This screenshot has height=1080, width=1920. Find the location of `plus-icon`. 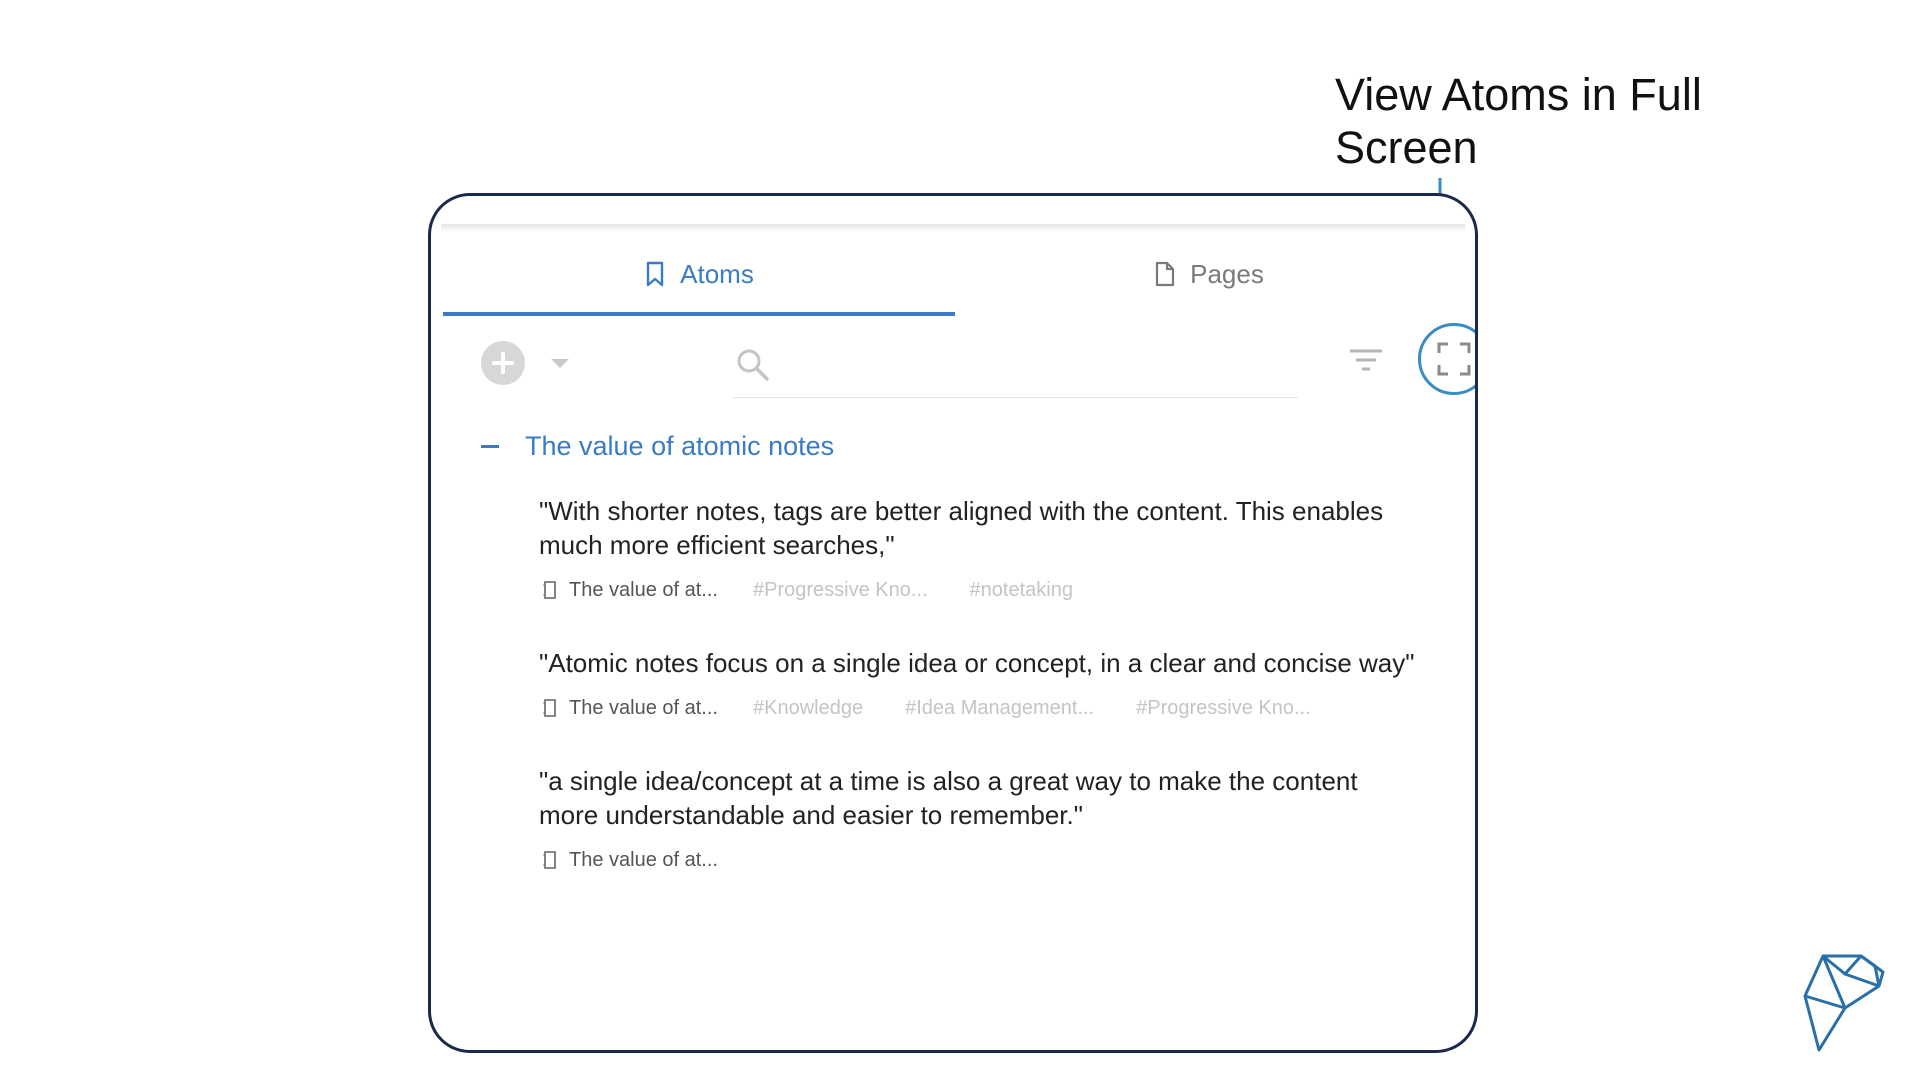

plus-icon is located at coordinates (503, 363).